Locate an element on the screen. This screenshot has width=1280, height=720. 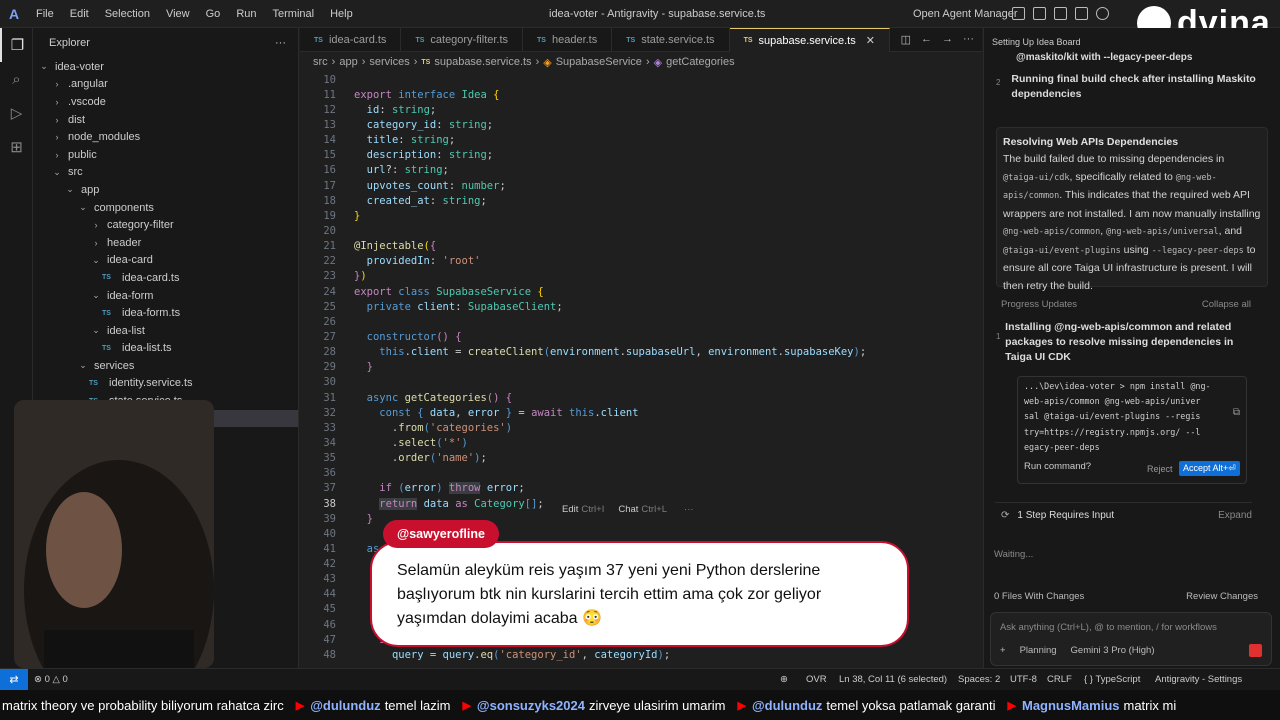
toggle-secondary-sidebar-icon is located at coordinates (1081, 13).